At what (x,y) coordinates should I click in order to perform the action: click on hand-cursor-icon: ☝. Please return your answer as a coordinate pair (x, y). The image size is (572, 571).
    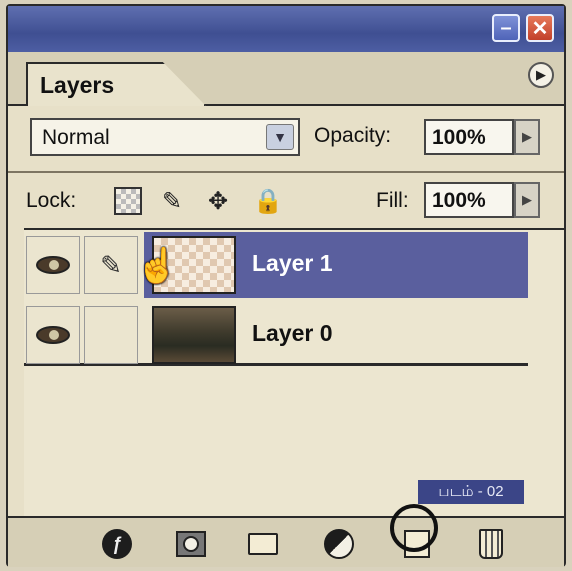
    Looking at the image, I should click on (157, 266).